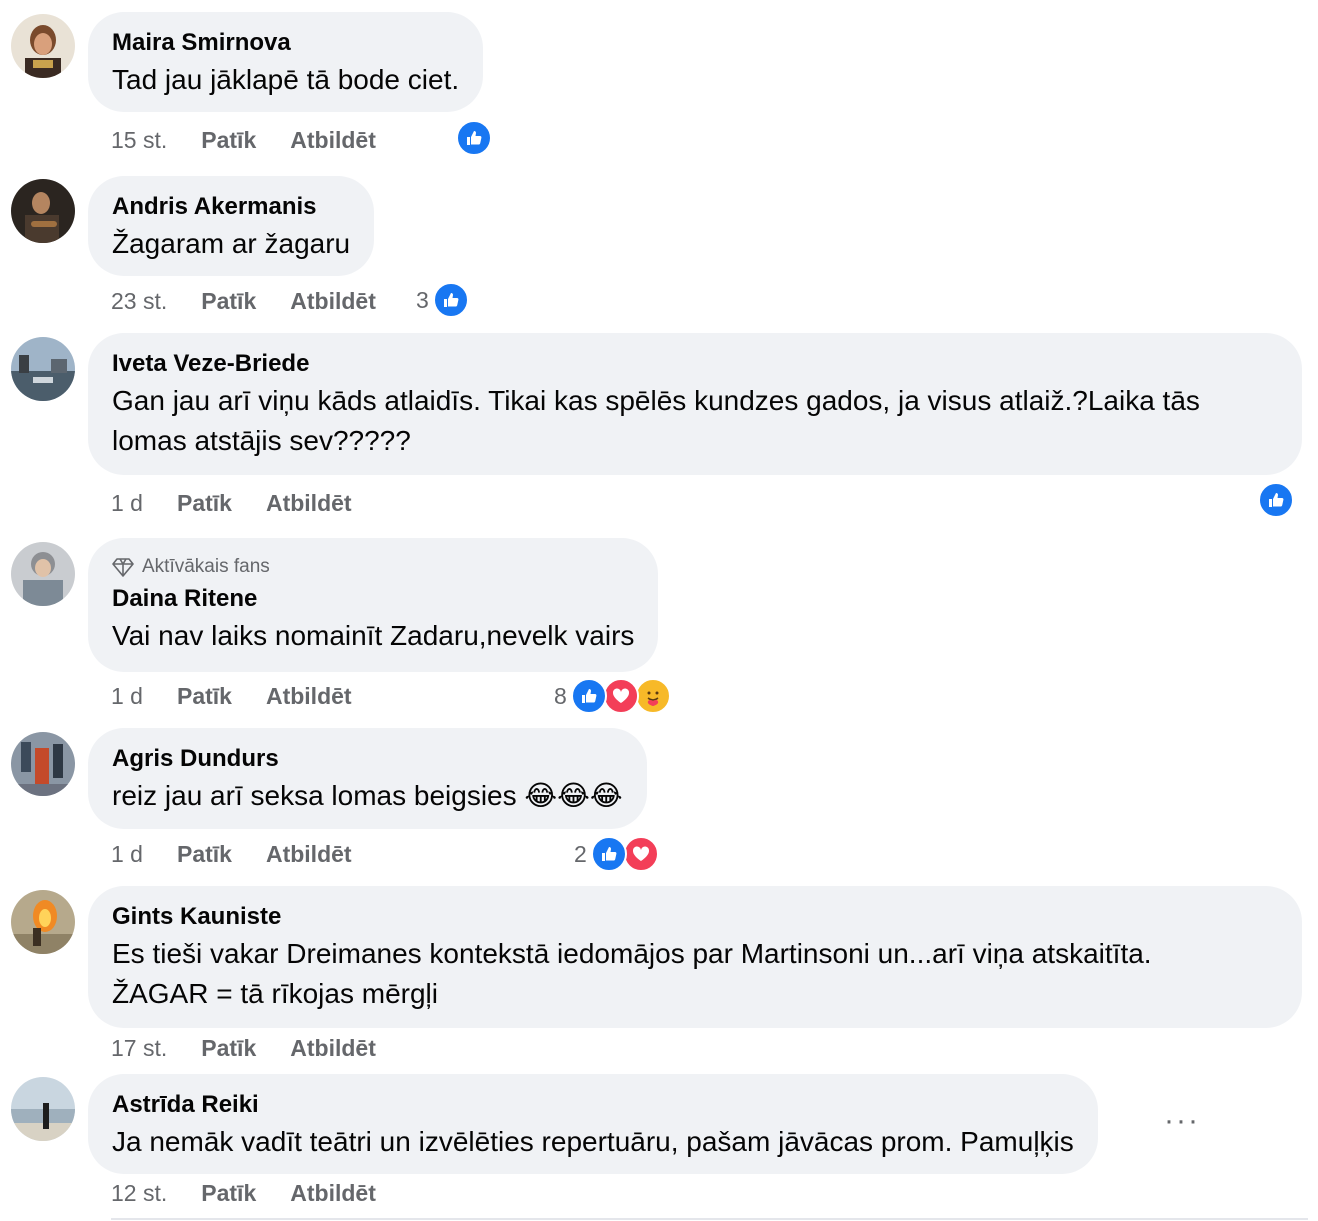 This screenshot has width=1318, height=1221. I want to click on comment-time: 12 st., so click(139, 1193).